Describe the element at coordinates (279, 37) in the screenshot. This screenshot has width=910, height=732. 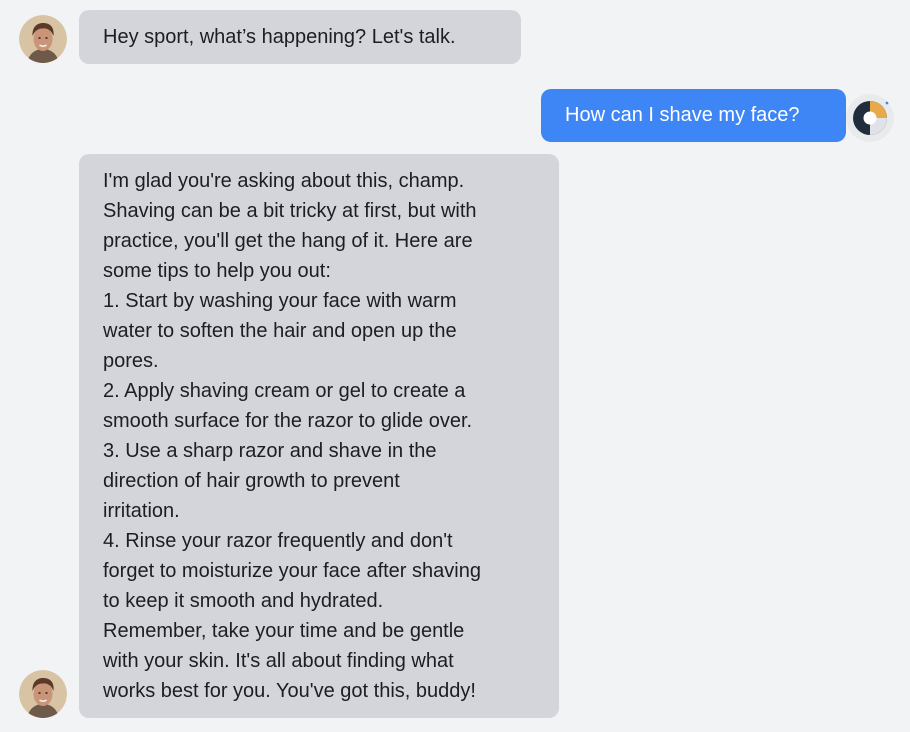
I see `bot-message-text: Hey sport, what’s happening? Let's talk.` at that location.